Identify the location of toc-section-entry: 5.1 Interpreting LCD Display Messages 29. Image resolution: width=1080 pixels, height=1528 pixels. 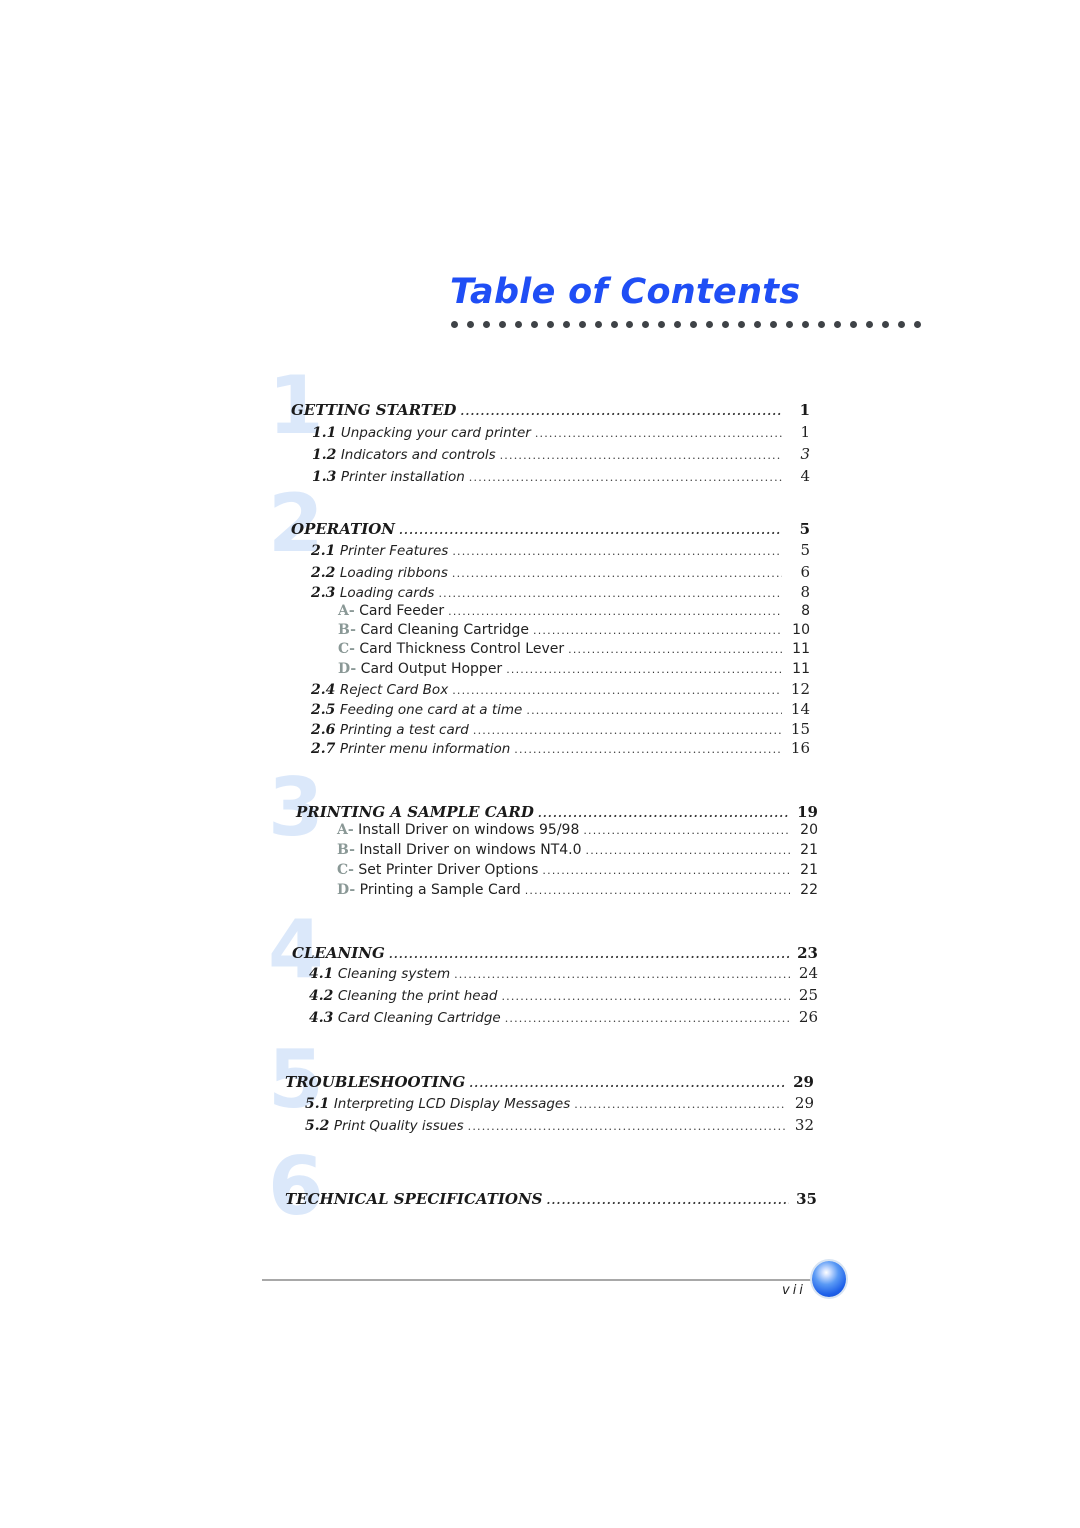
(559, 1104).